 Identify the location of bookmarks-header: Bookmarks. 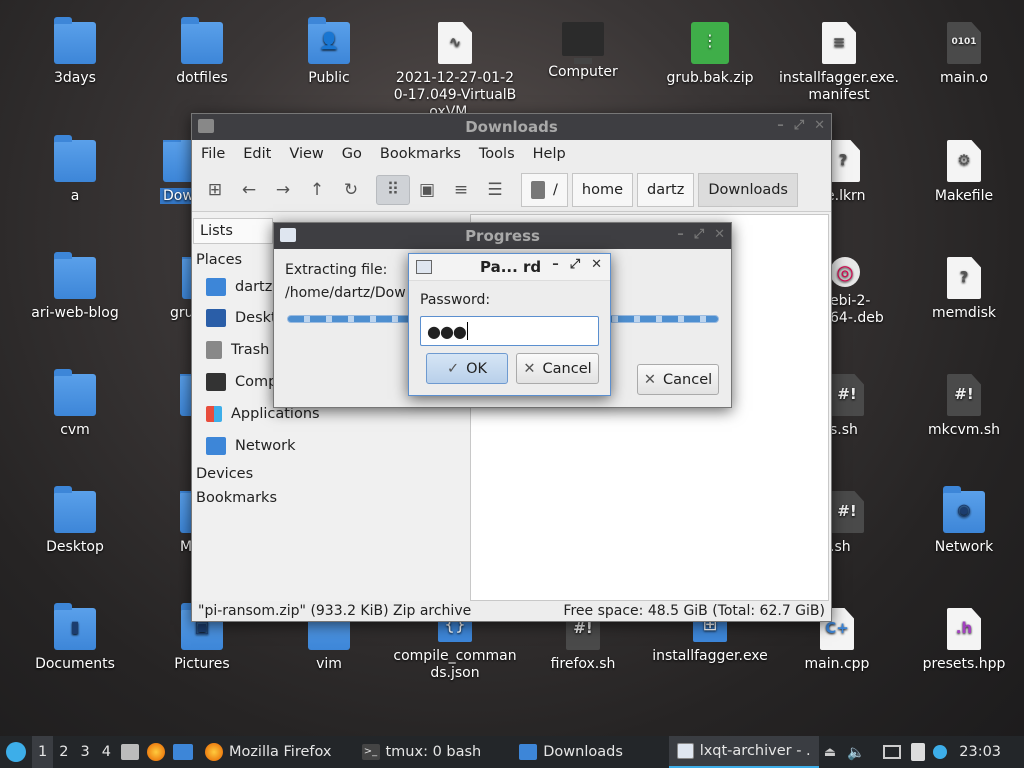
(330, 498).